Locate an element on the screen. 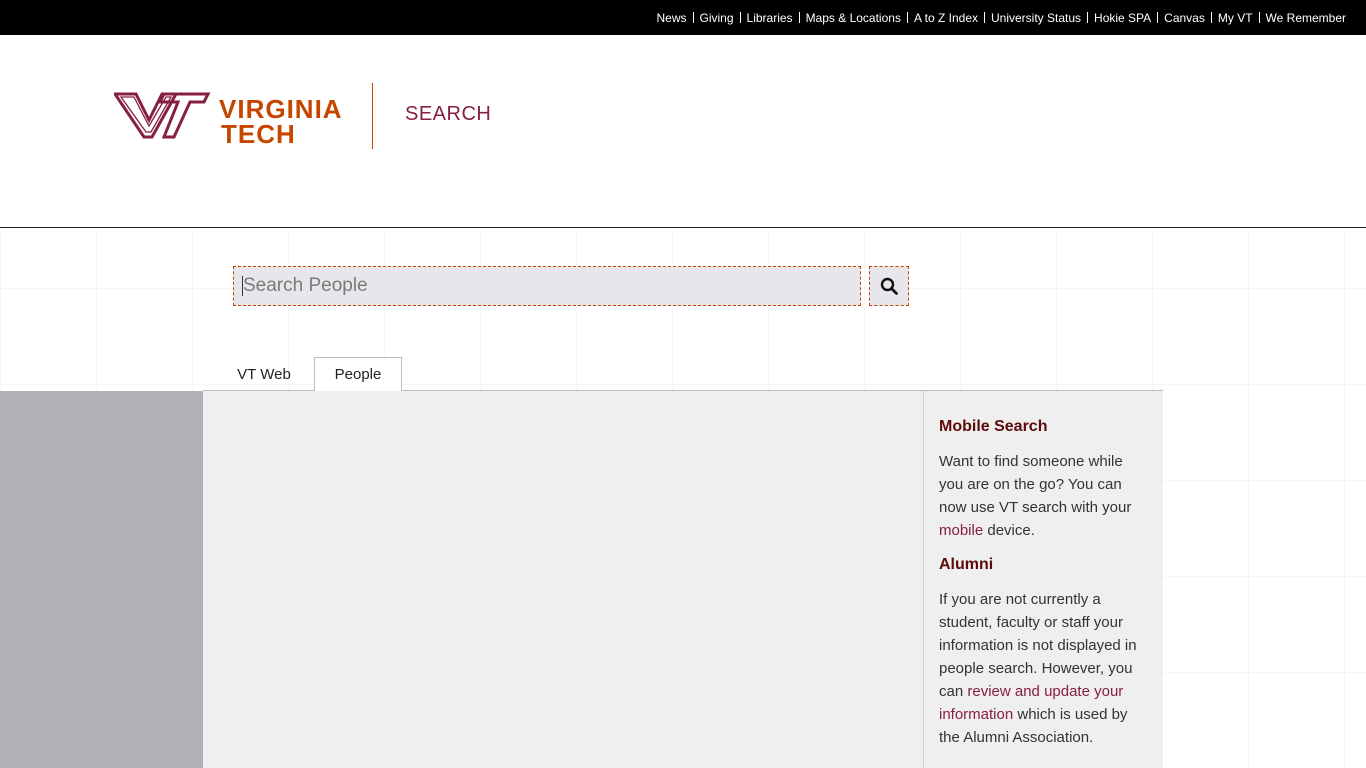 This screenshot has height=768, width=1366. search-input is located at coordinates (547, 286).